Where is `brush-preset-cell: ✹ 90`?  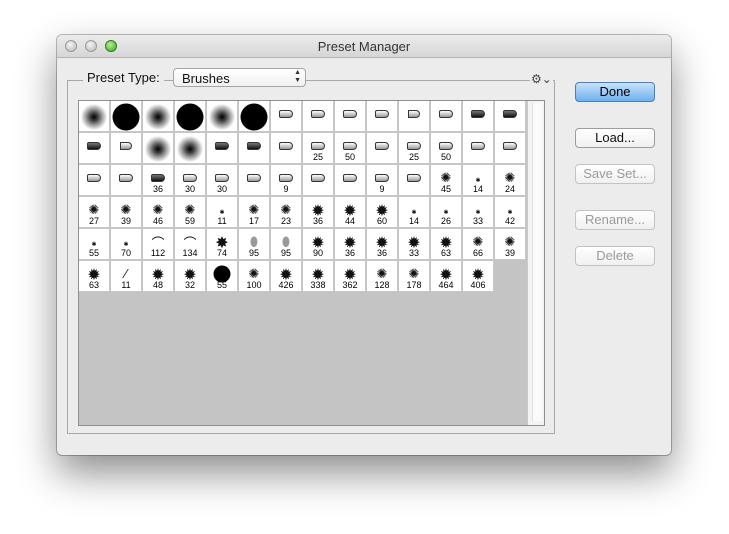
brush-preset-cell: ✹ 90 is located at coordinates (318, 244).